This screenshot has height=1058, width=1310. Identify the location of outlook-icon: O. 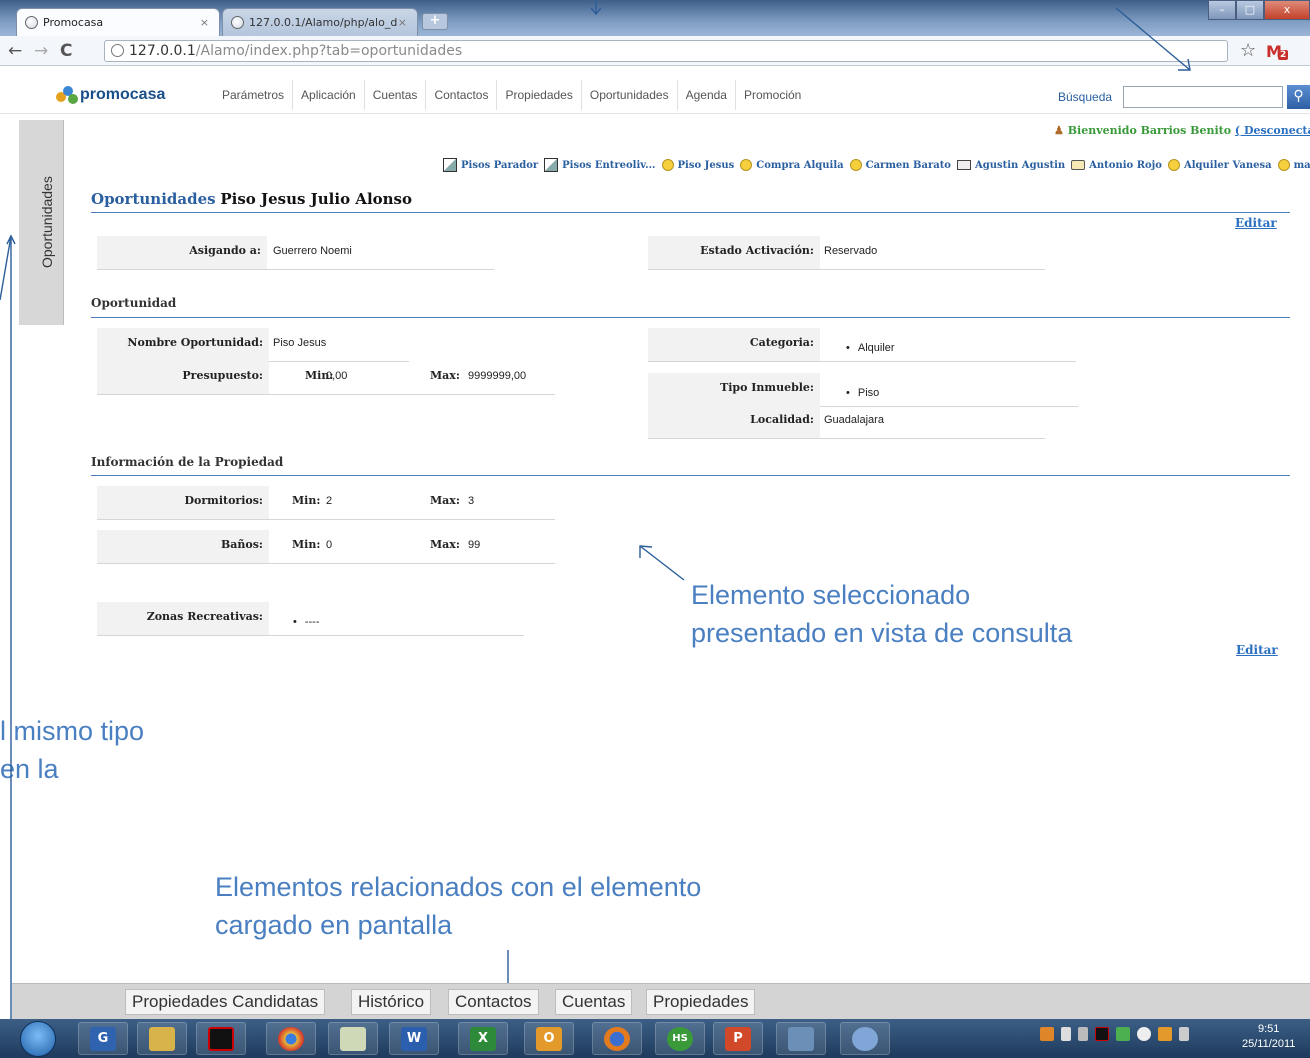
(549, 1038).